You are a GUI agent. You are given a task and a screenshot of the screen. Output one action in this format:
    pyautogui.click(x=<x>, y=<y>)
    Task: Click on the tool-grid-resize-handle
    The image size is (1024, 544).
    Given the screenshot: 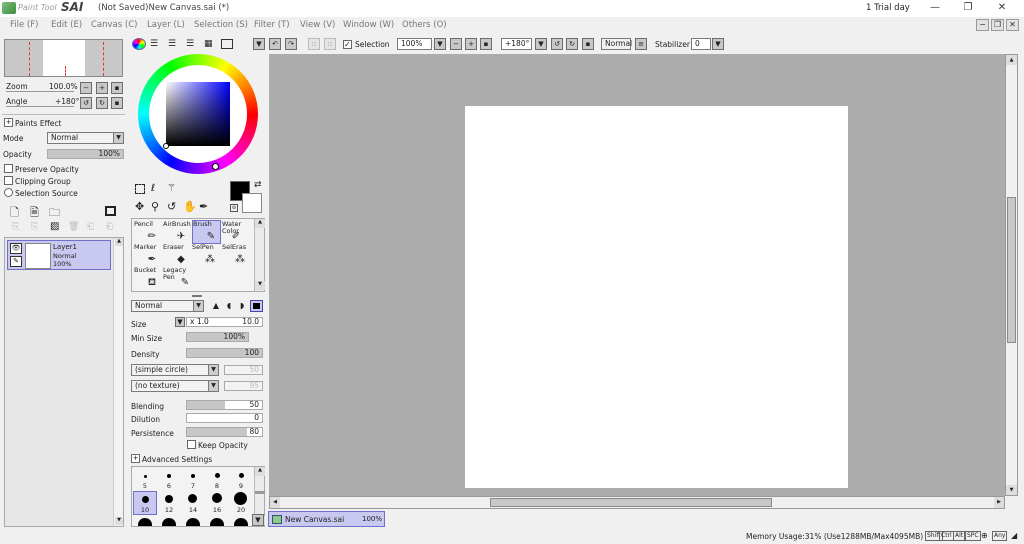 What is the action you would take?
    pyautogui.click(x=197, y=296)
    